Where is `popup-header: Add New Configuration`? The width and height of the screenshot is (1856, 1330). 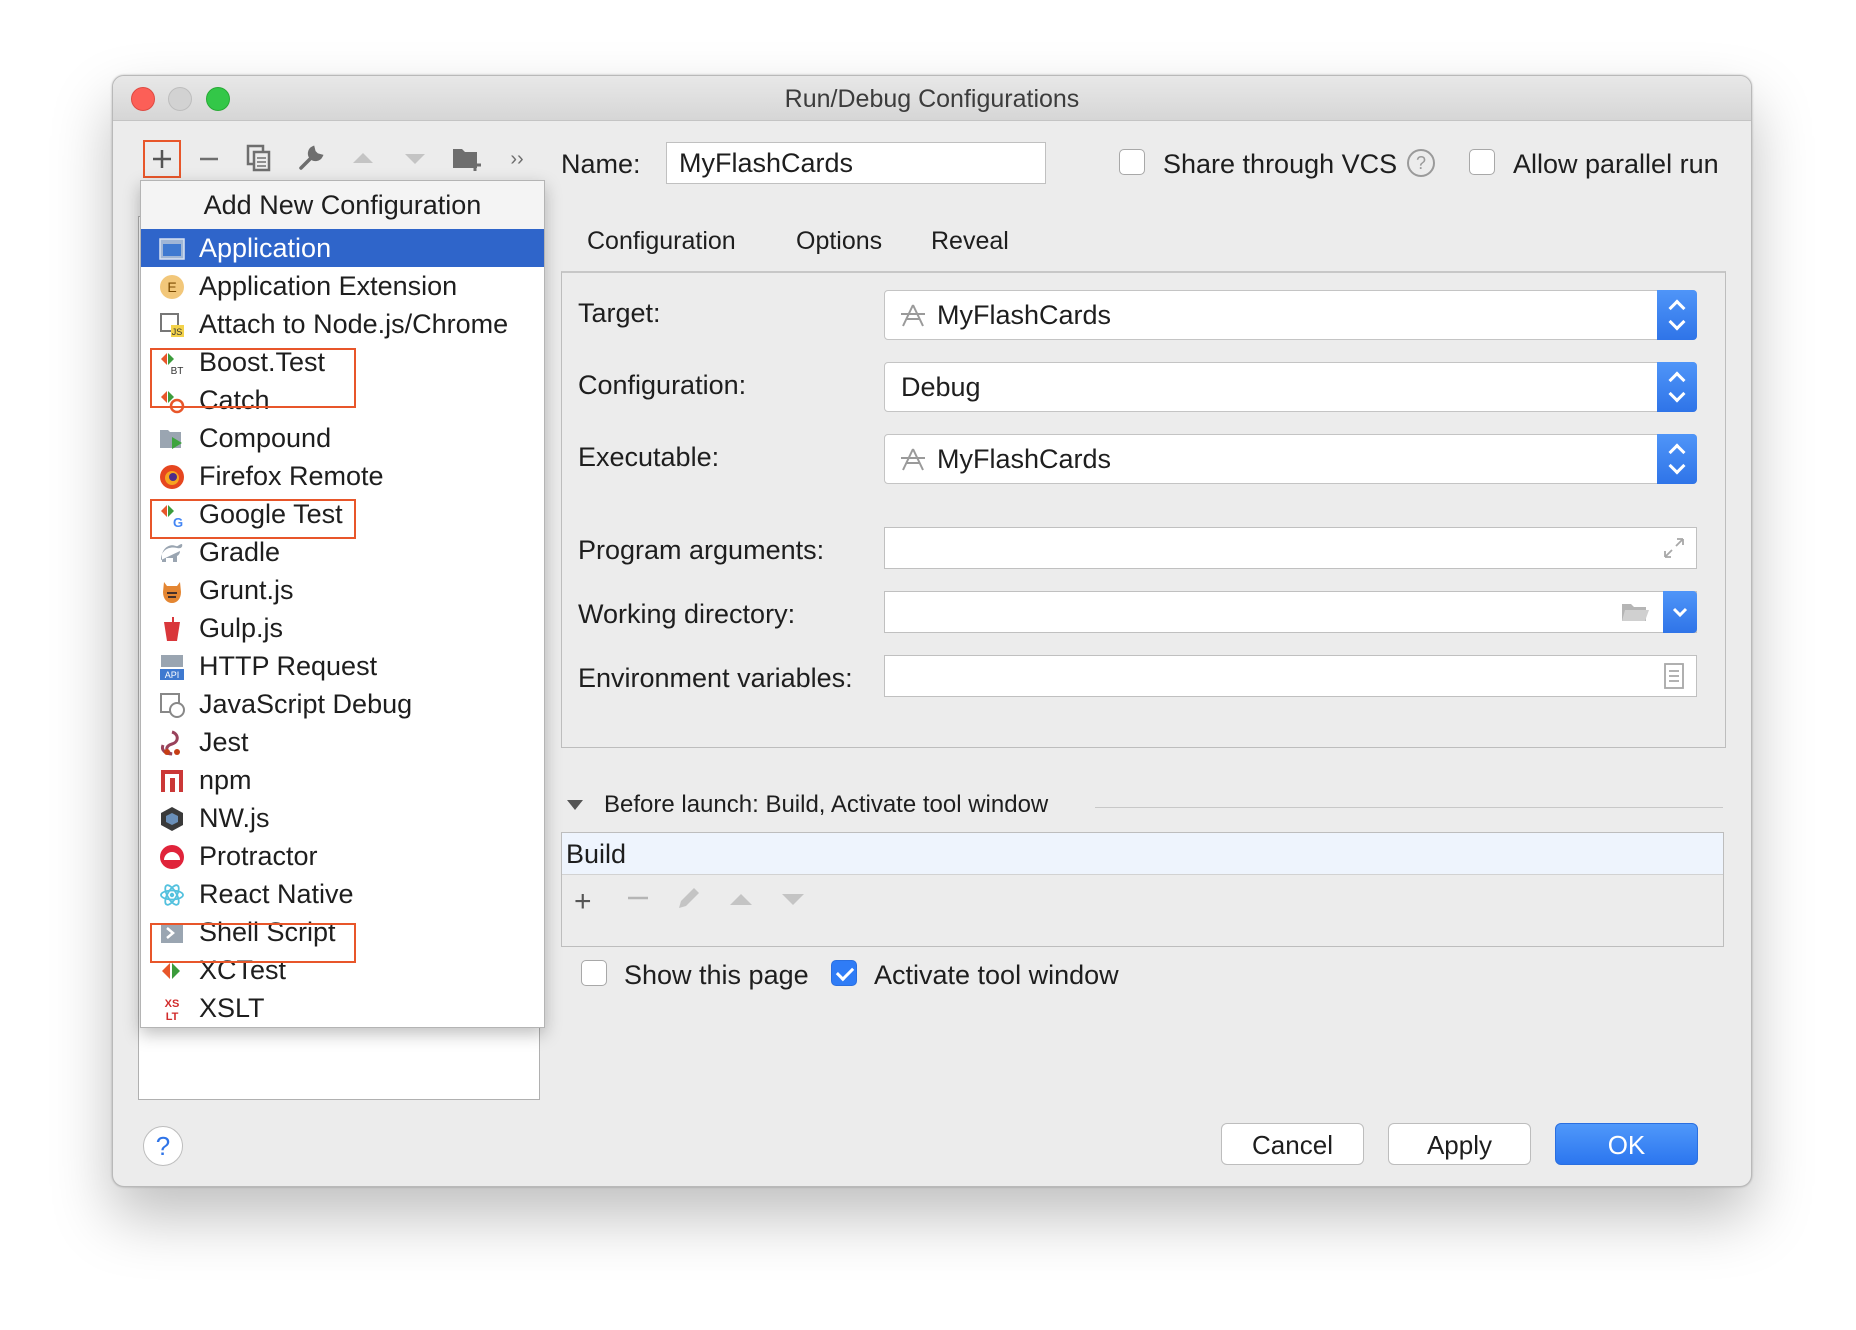
popup-header: Add New Configuration is located at coordinates (342, 205).